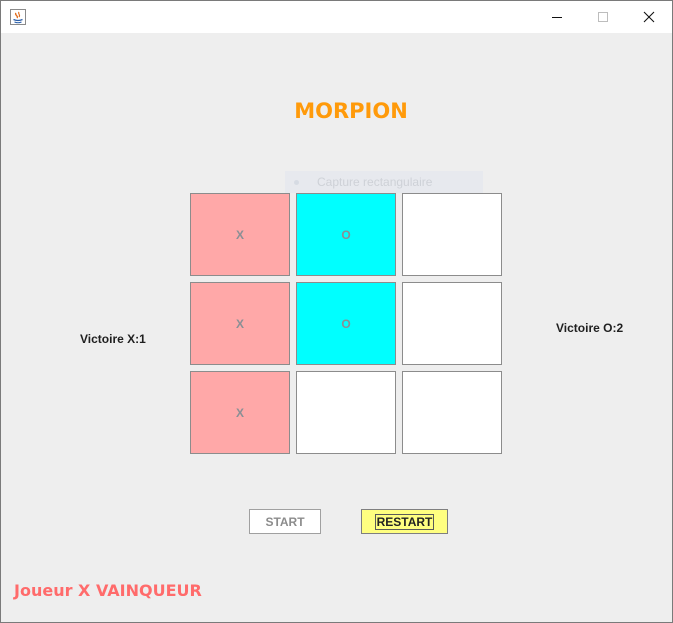 The image size is (673, 623). What do you see at coordinates (346, 234) in the screenshot?
I see `board-cell-r1-c2: O` at bounding box center [346, 234].